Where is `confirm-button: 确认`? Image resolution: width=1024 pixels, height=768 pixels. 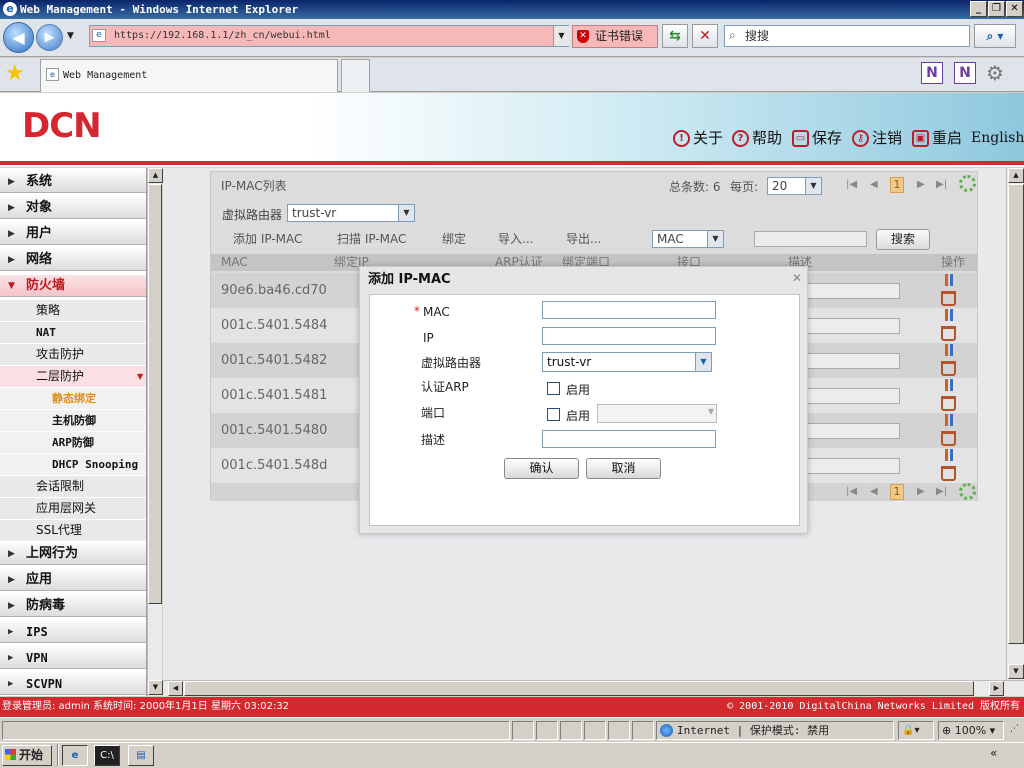 confirm-button: 确认 is located at coordinates (541, 468).